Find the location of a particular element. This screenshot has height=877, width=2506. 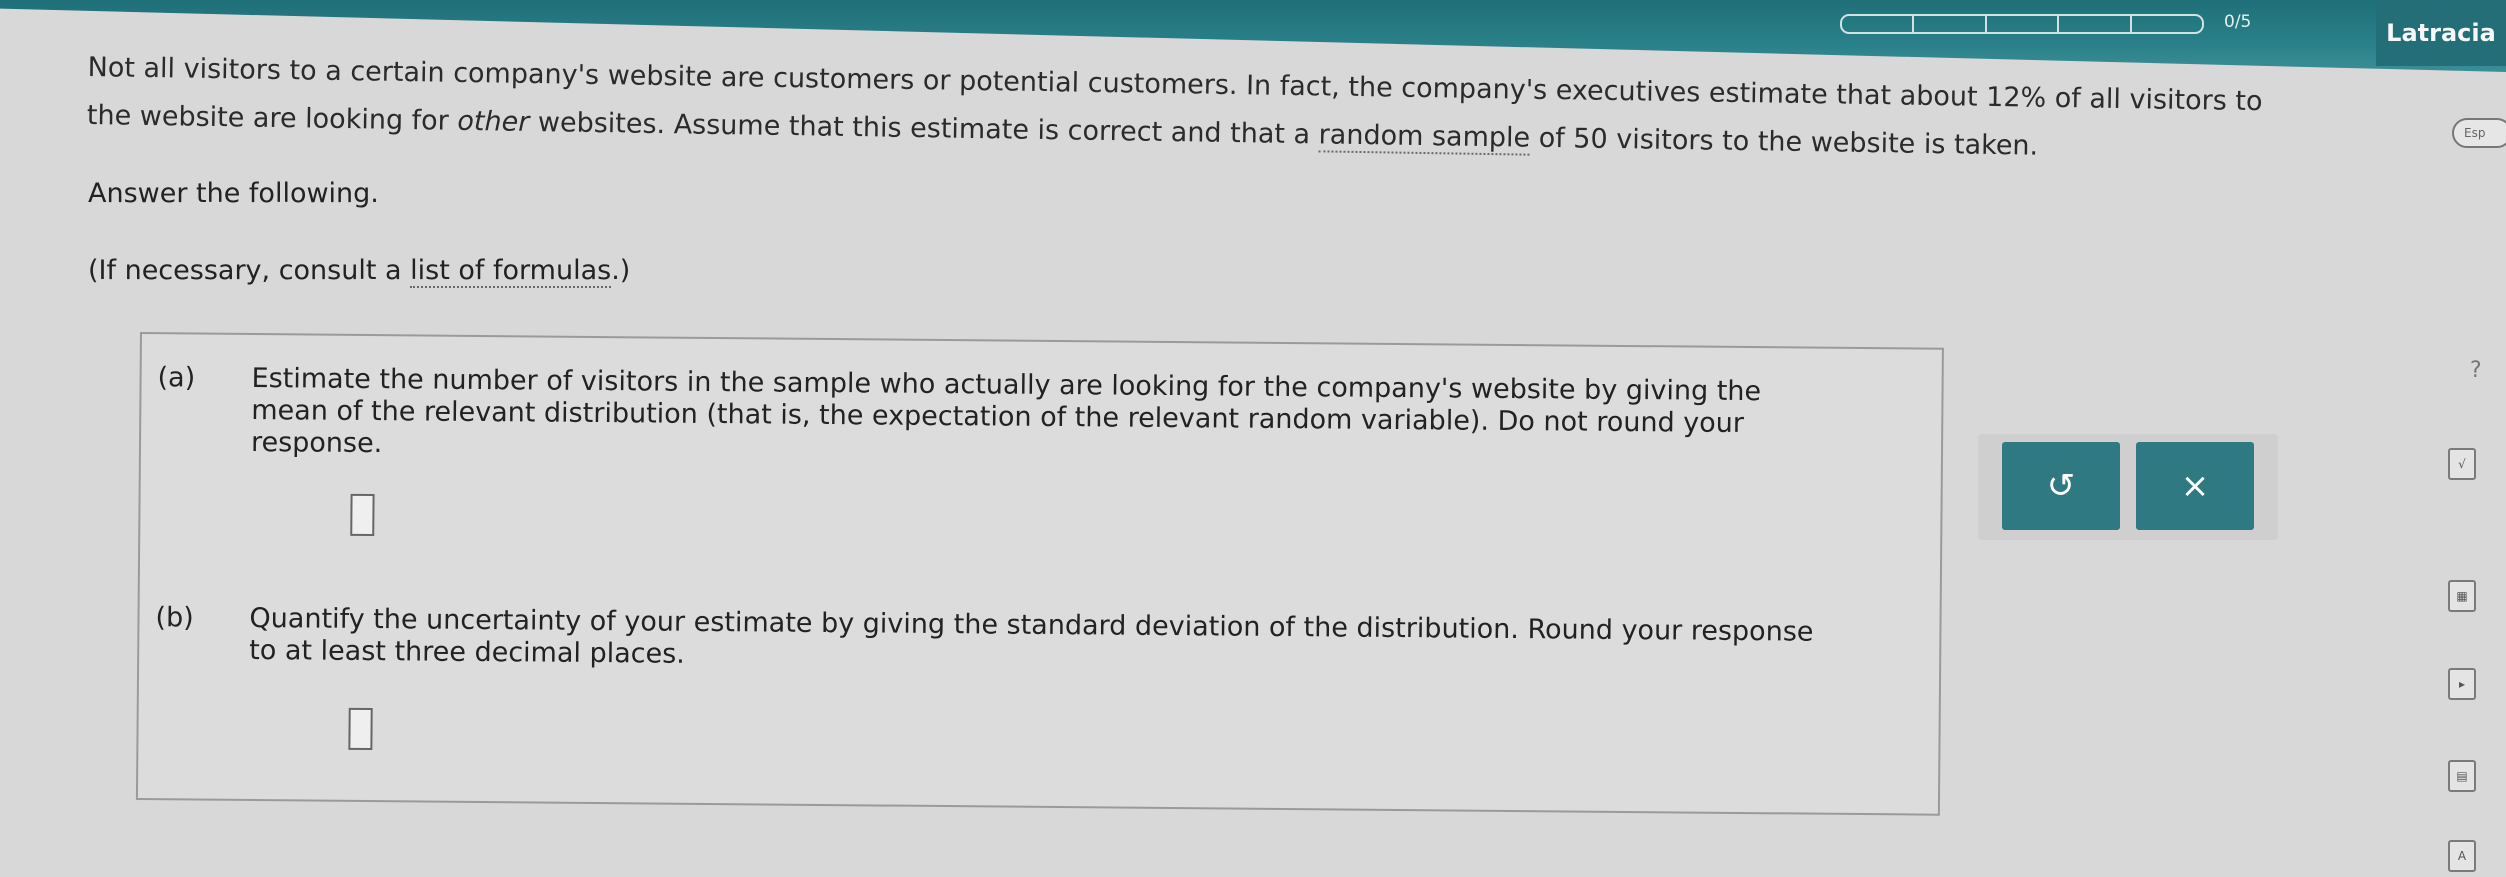

help-icon: ? is located at coordinates (2476, 370).